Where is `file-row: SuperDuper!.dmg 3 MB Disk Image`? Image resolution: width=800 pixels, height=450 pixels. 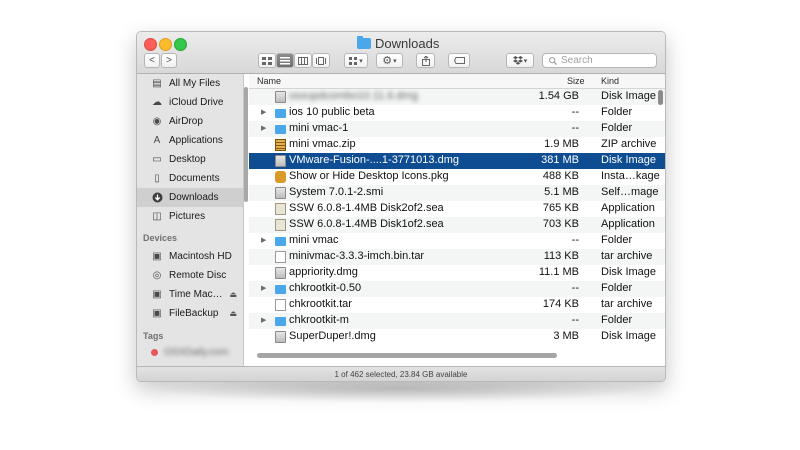
file-row: SuperDuper!.dmg 3 MB Disk Image is located at coordinates (457, 337).